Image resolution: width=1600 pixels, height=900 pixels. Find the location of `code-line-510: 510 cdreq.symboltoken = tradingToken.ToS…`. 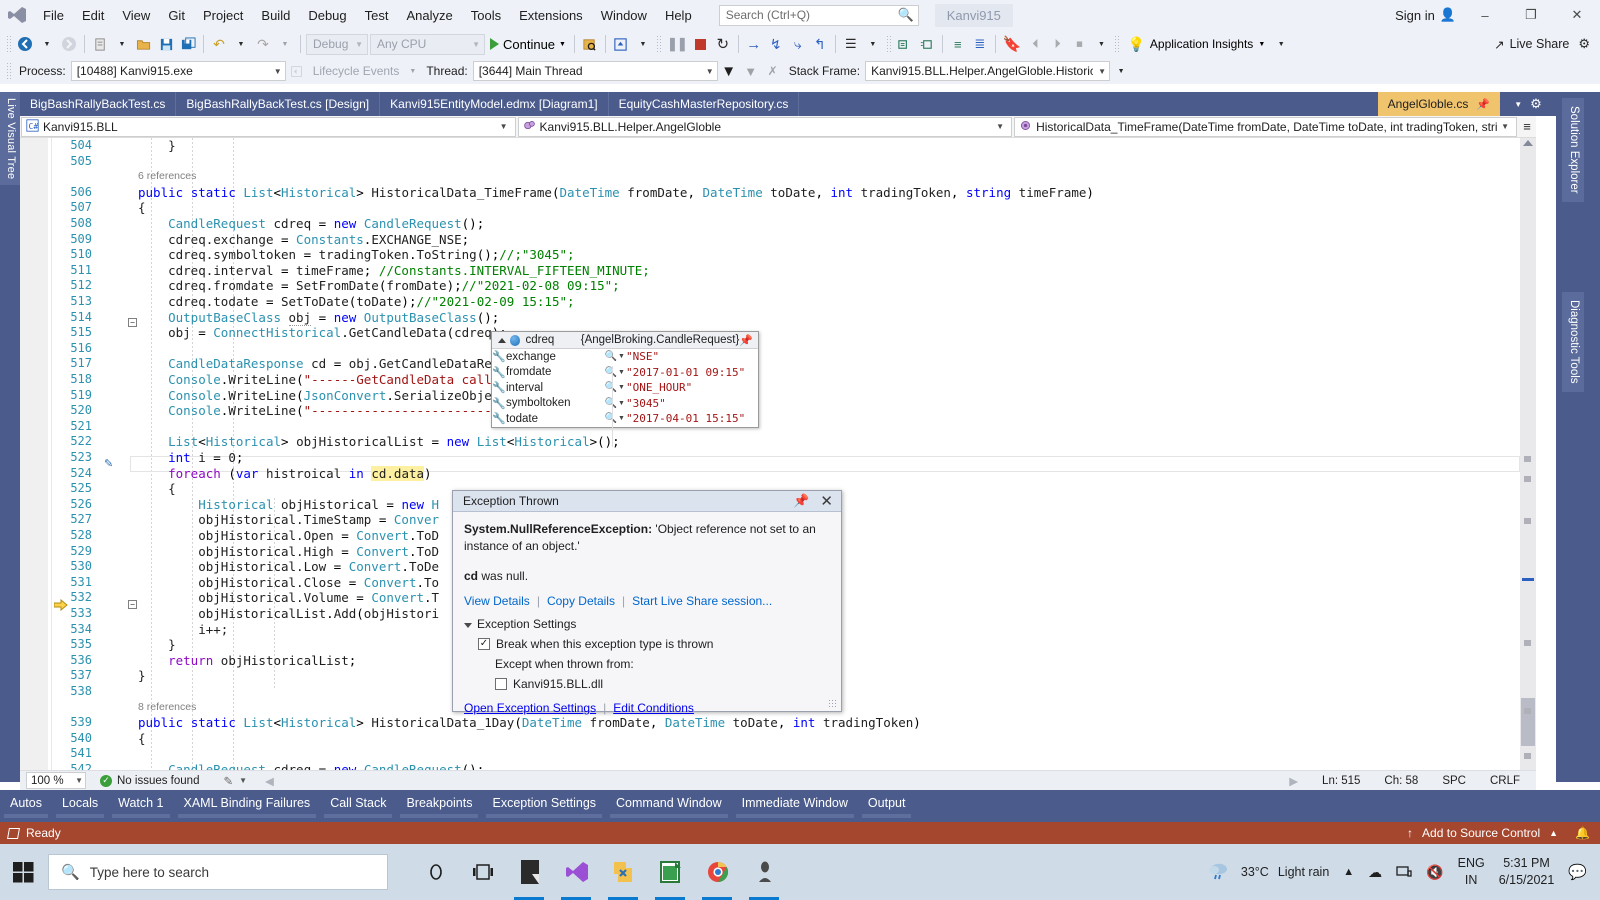

code-line-510: 510 cdreq.symboltoken = tradingToken.ToS… is located at coordinates (770, 255).